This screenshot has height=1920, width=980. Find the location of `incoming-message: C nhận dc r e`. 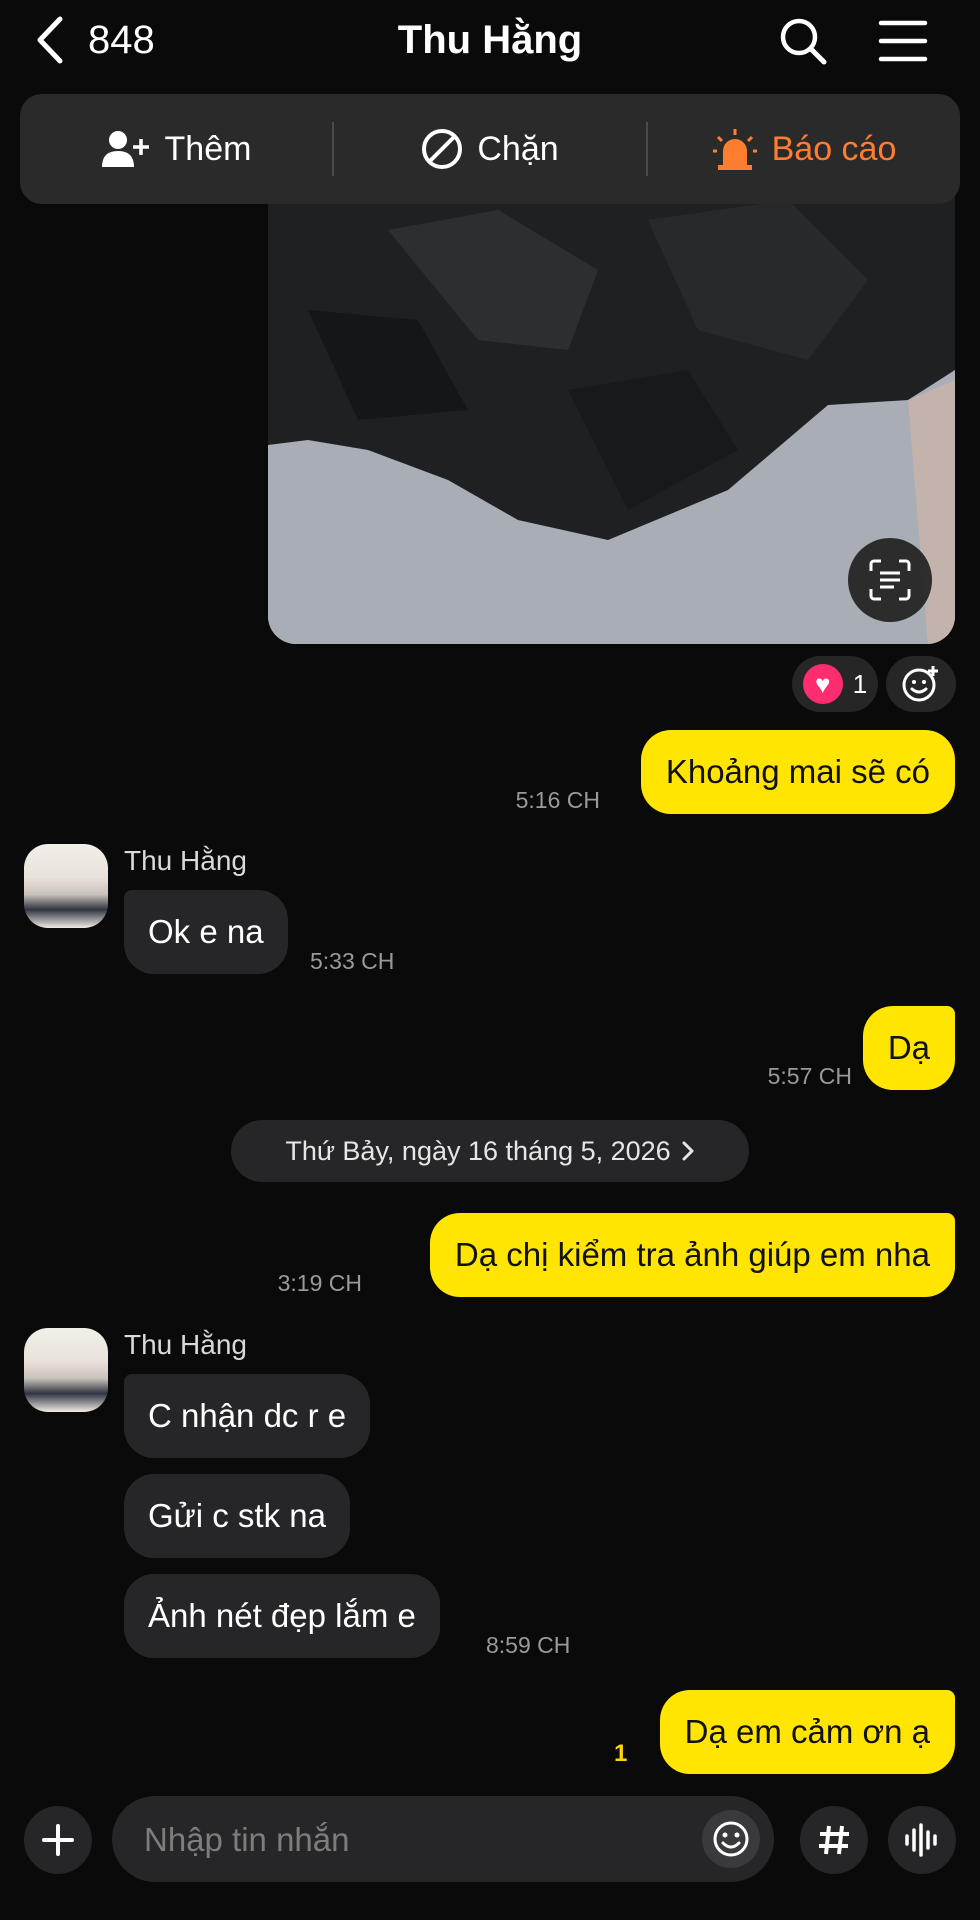

incoming-message: C nhận dc r e is located at coordinates (247, 1416).